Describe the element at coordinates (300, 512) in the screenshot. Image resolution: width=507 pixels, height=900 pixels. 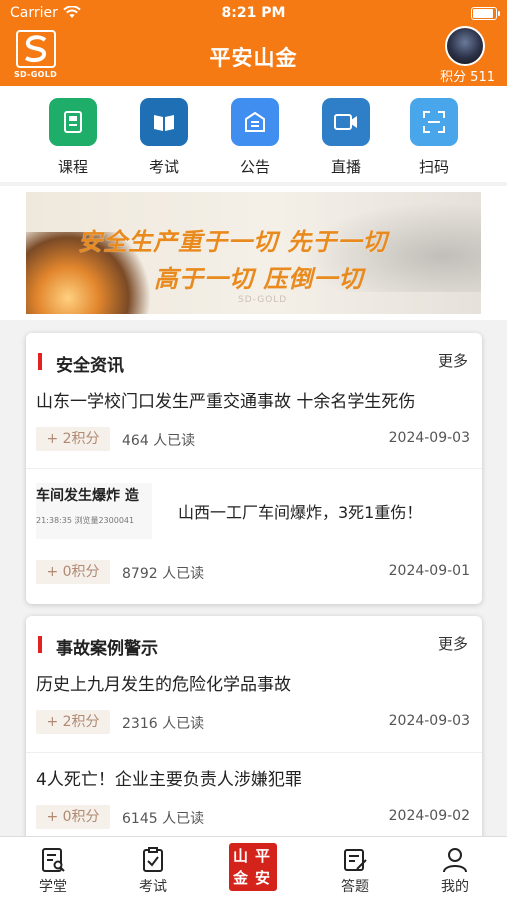
I see `article-title: 山西一工厂车间爆炸，3死1重伤！` at that location.